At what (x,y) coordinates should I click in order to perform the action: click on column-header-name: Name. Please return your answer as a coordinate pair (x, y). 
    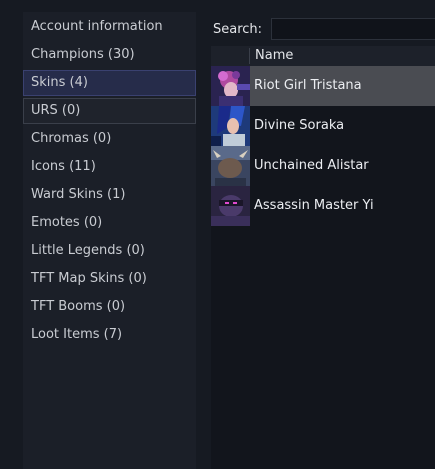
    Looking at the image, I should click on (274, 56).